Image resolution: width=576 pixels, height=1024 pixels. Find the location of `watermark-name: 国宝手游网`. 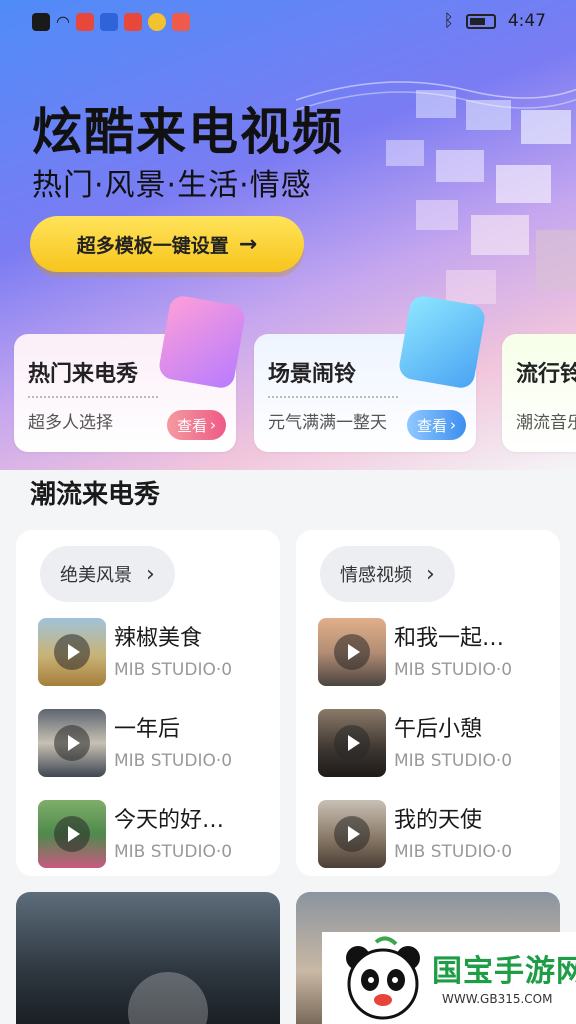

watermark-name: 国宝手游网 is located at coordinates (504, 971).